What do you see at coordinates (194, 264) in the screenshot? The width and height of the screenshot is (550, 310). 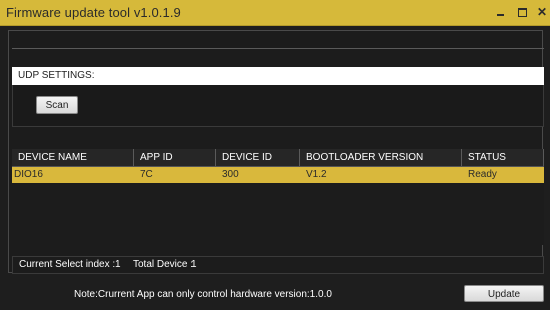 I see `total-device-value: 1` at bounding box center [194, 264].